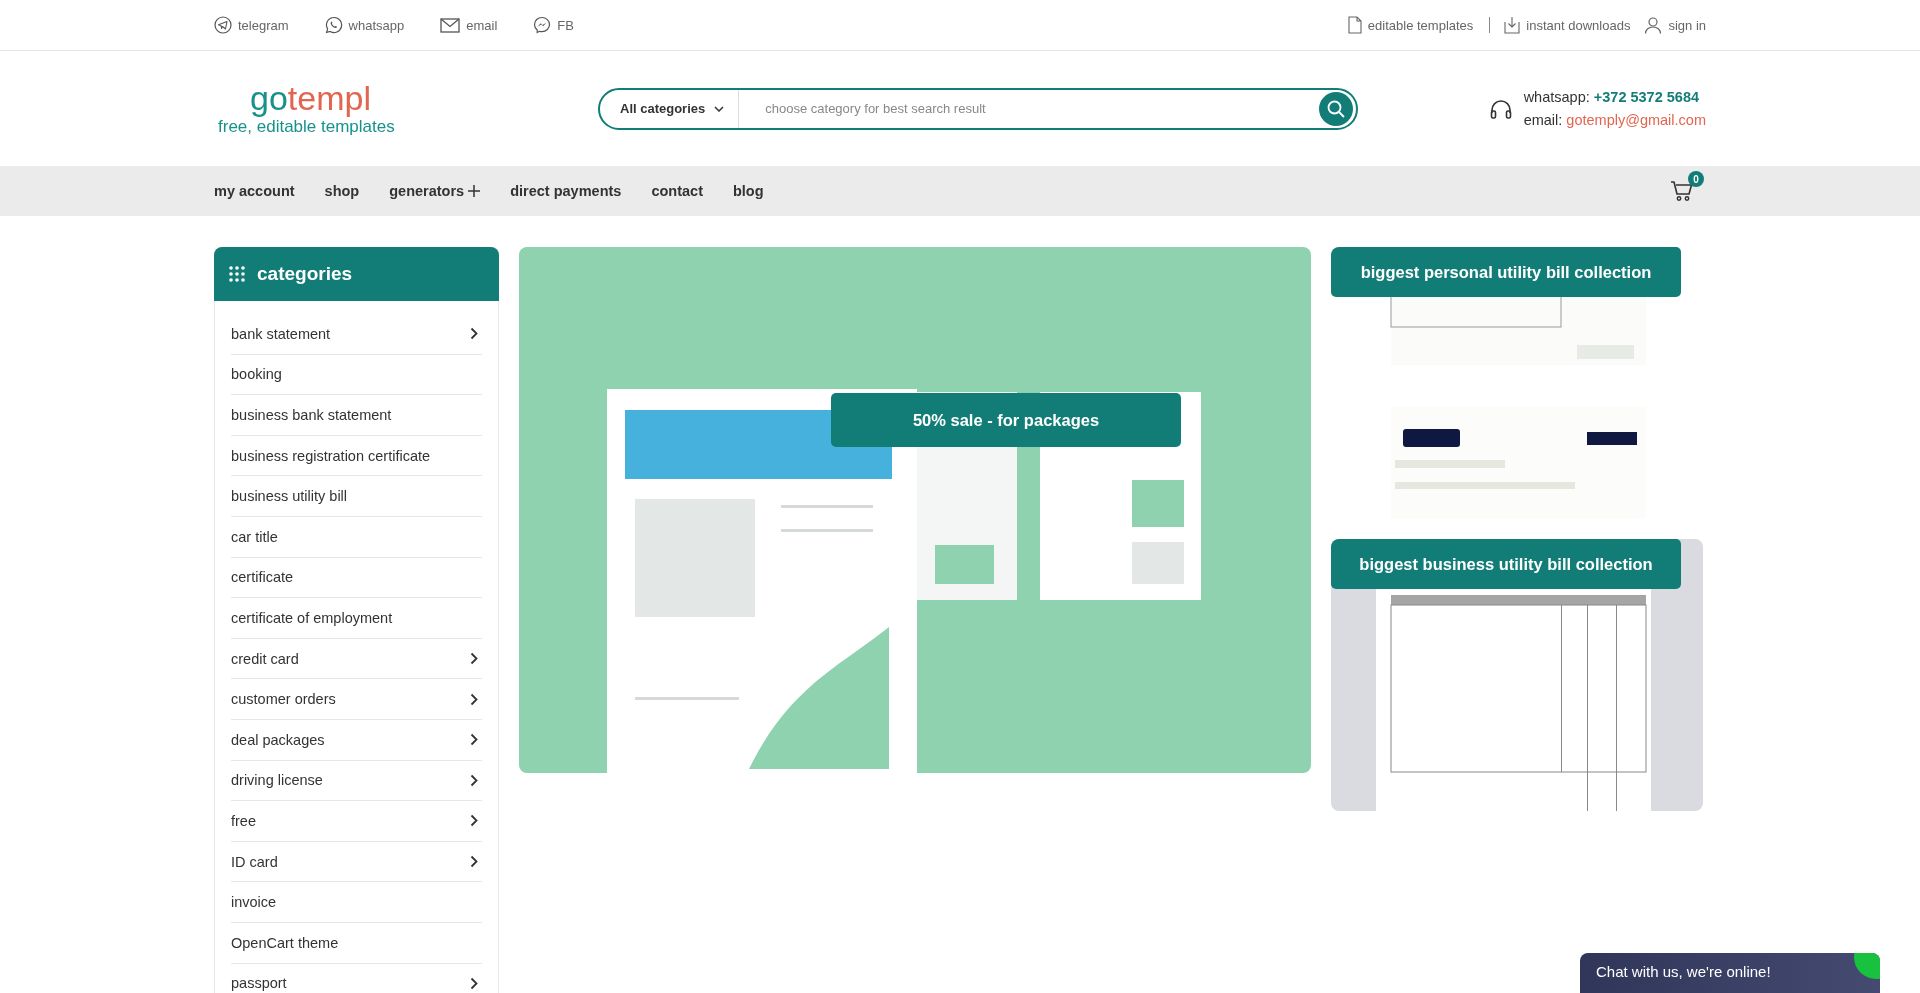  Describe the element at coordinates (356, 618) in the screenshot. I see `category-item: certificate of employment` at that location.